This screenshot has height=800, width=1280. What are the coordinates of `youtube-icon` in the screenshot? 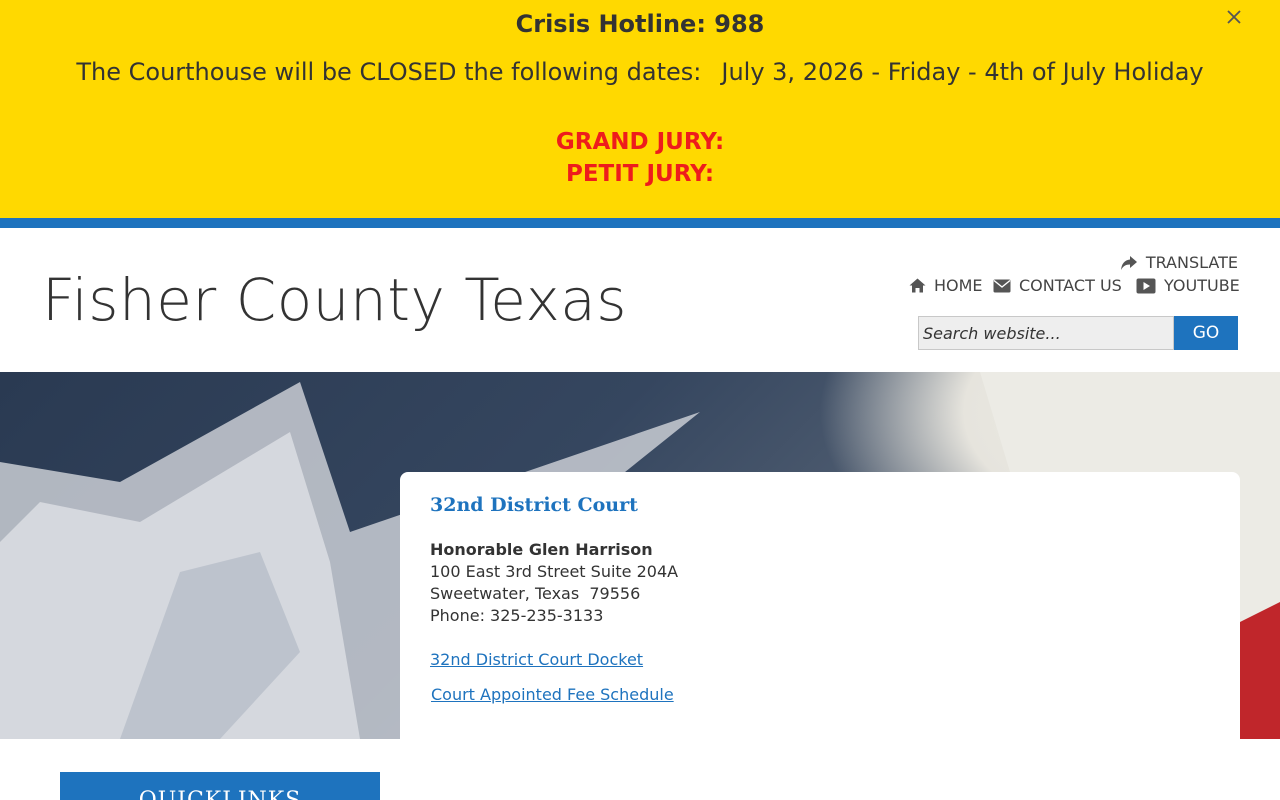 It's located at (1146, 286).